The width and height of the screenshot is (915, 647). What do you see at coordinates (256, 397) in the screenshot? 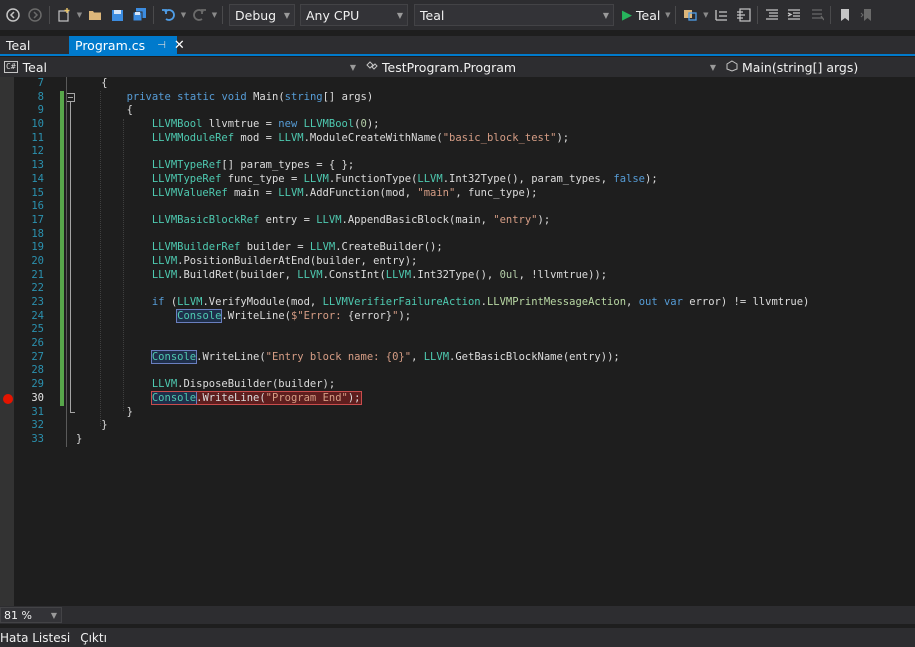
I see `breakpoint-highlight: Console.WriteLine("Program End");` at bounding box center [256, 397].